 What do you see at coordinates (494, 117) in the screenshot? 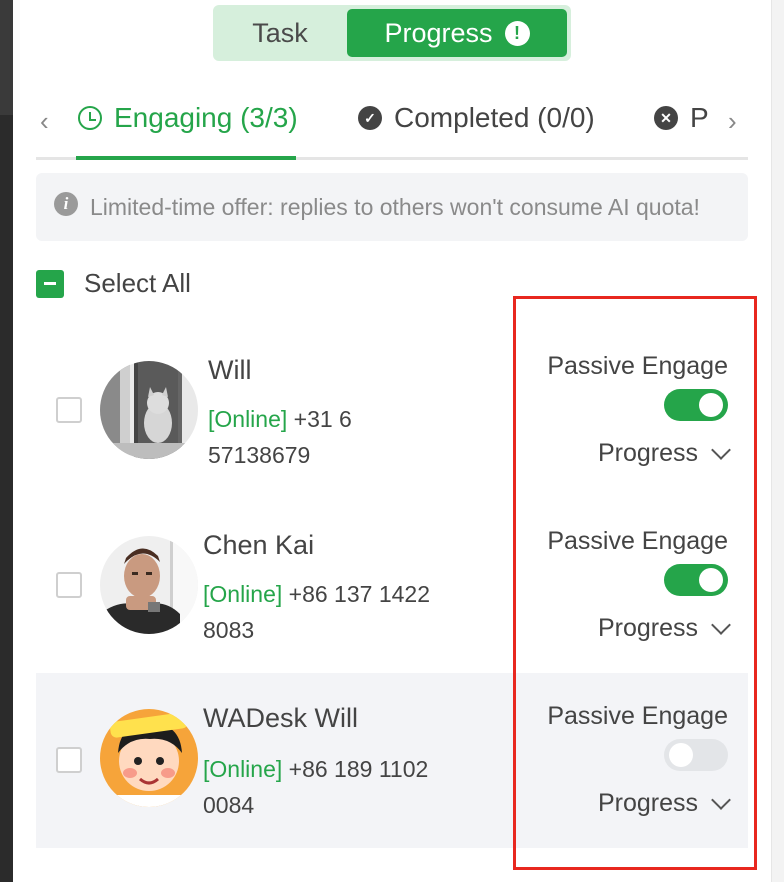
I see `tab-completed-label: Completed (0/0)` at bounding box center [494, 117].